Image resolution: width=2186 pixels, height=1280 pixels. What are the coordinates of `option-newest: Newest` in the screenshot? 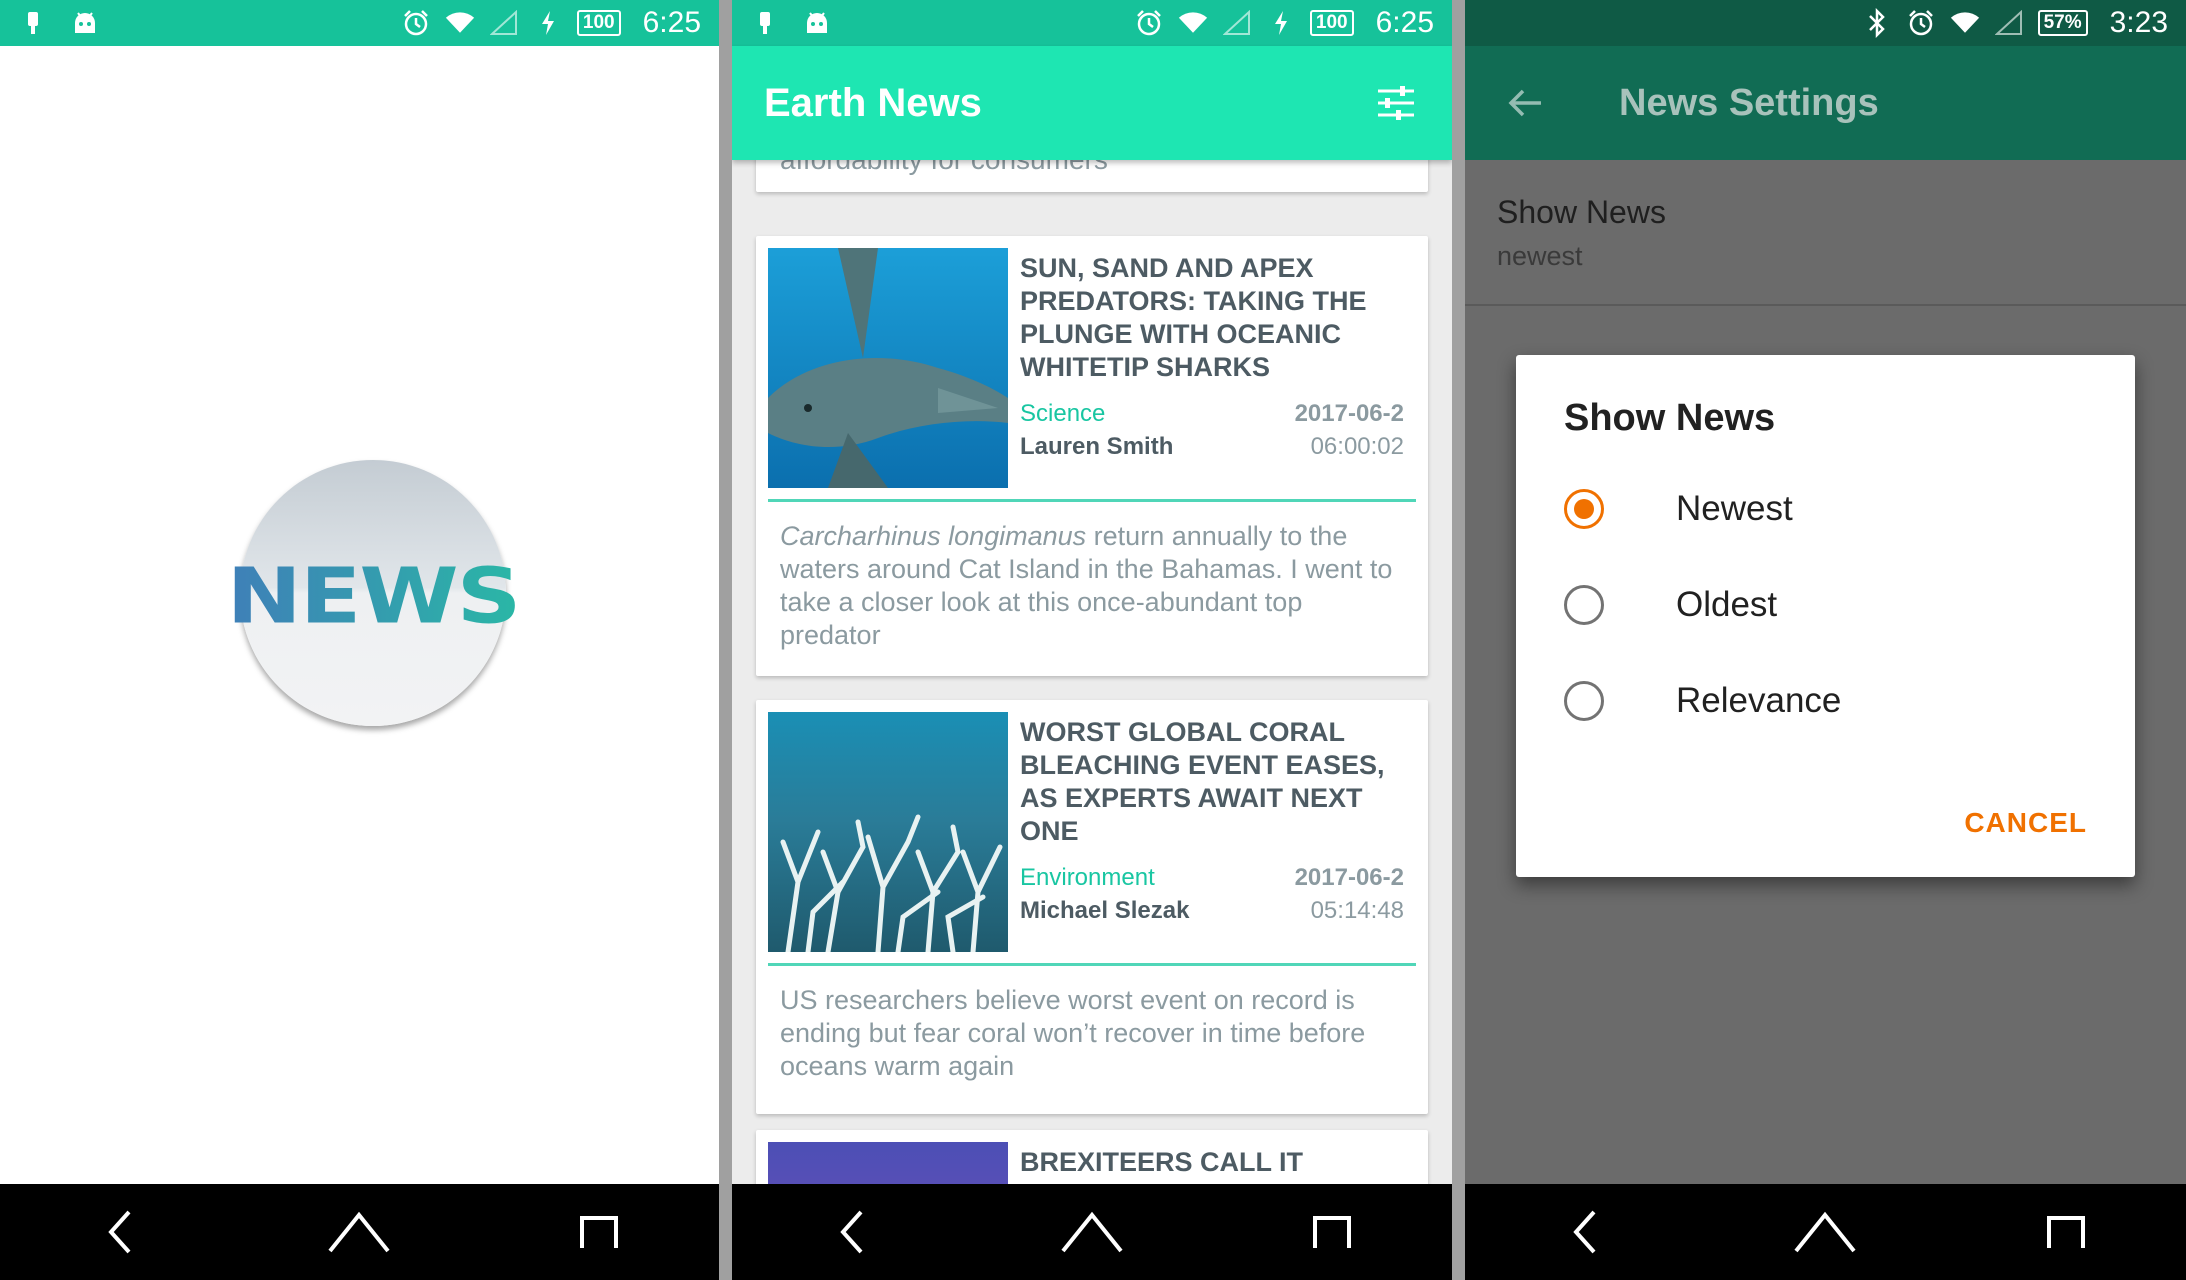 It's located at (1678, 509).